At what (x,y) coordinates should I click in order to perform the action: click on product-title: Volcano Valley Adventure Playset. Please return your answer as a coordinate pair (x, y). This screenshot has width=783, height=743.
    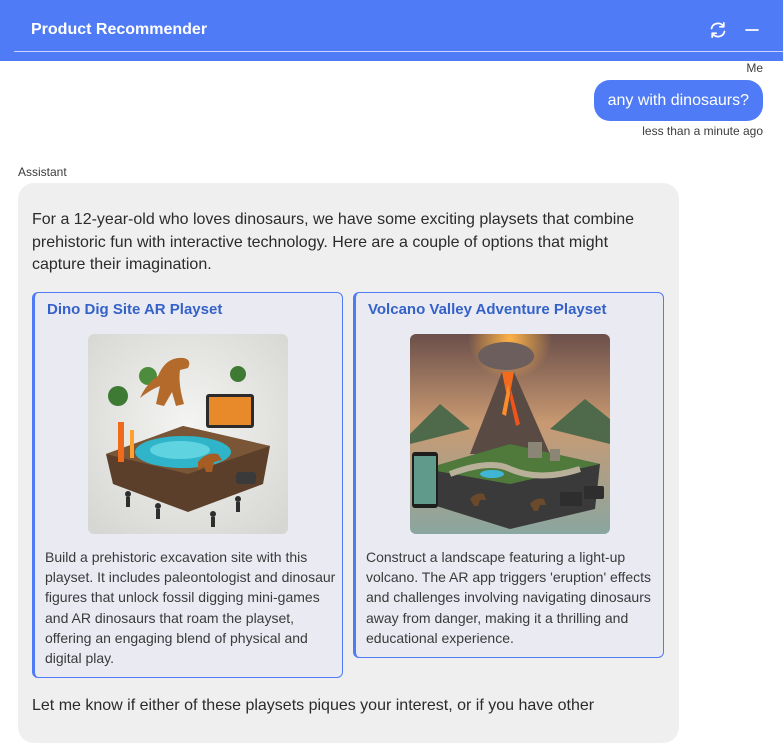
    Looking at the image, I should click on (487, 309).